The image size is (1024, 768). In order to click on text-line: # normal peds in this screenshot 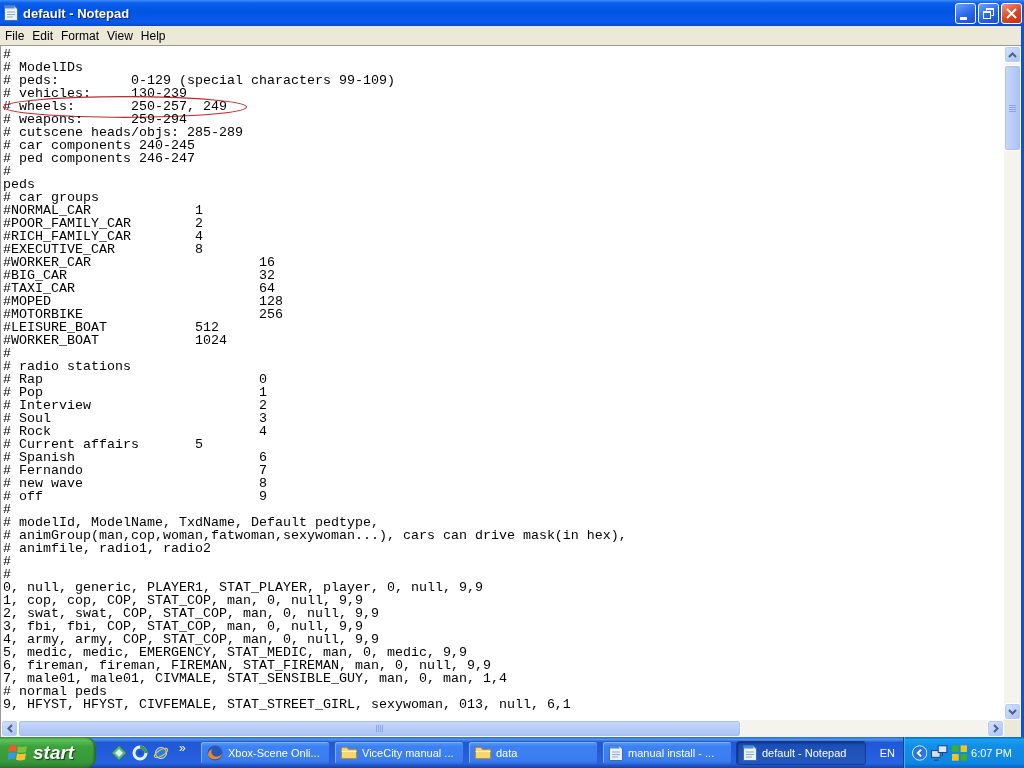, I will do `click(55, 691)`.